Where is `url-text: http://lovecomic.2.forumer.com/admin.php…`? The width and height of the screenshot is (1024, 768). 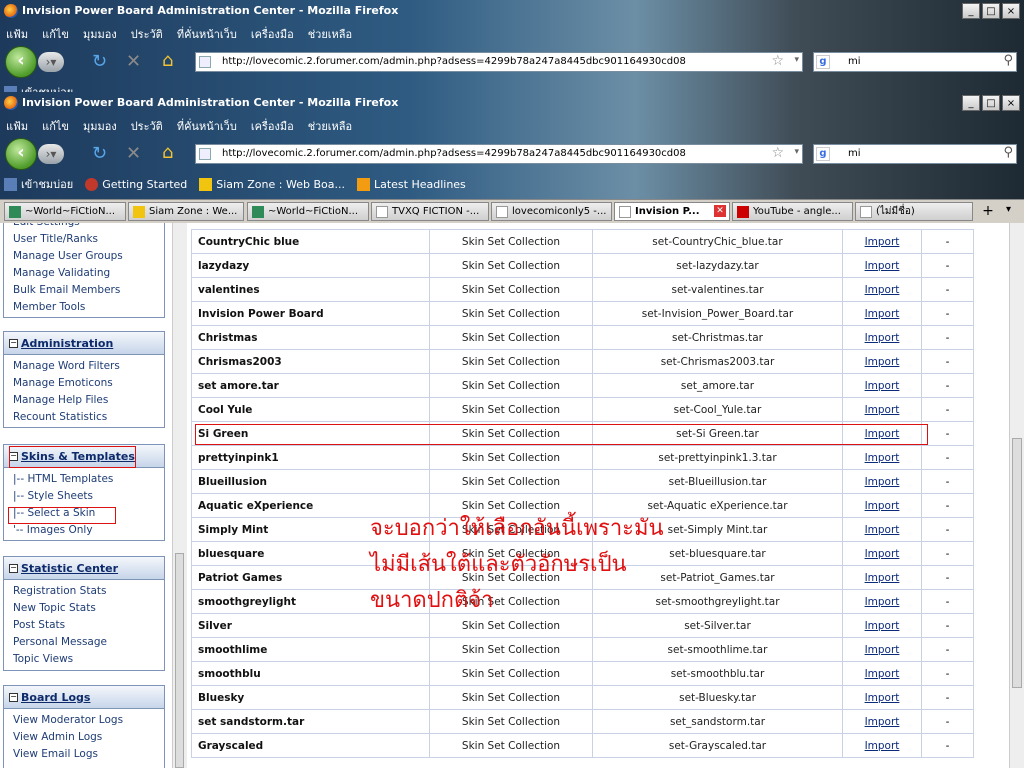 url-text: http://lovecomic.2.forumer.com/admin.php… is located at coordinates (454, 153).